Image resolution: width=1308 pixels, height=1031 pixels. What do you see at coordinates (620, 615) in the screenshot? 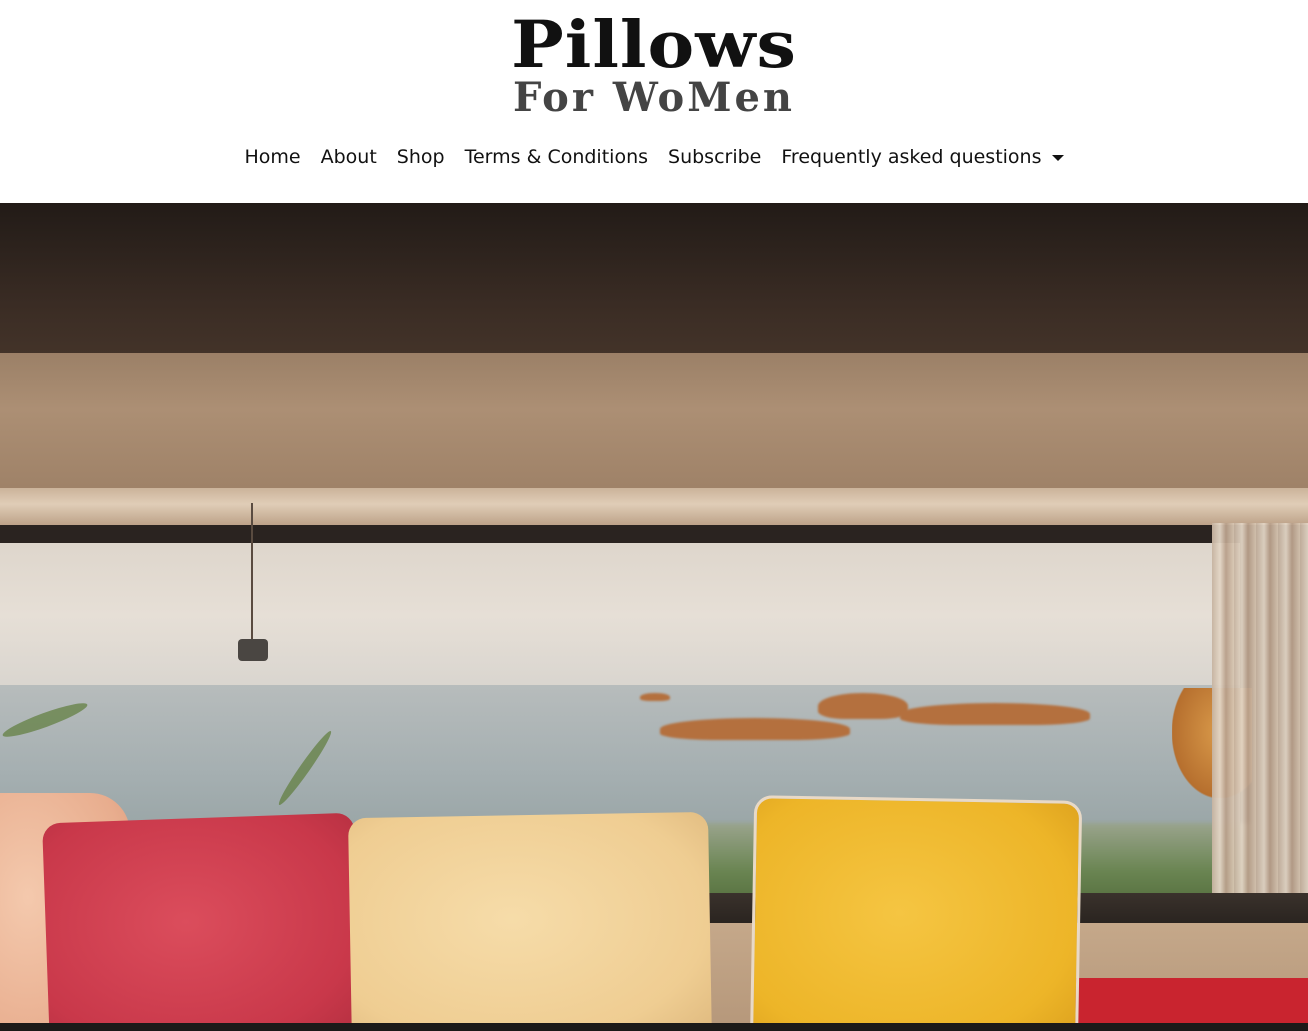
I see `hero-sky` at bounding box center [620, 615].